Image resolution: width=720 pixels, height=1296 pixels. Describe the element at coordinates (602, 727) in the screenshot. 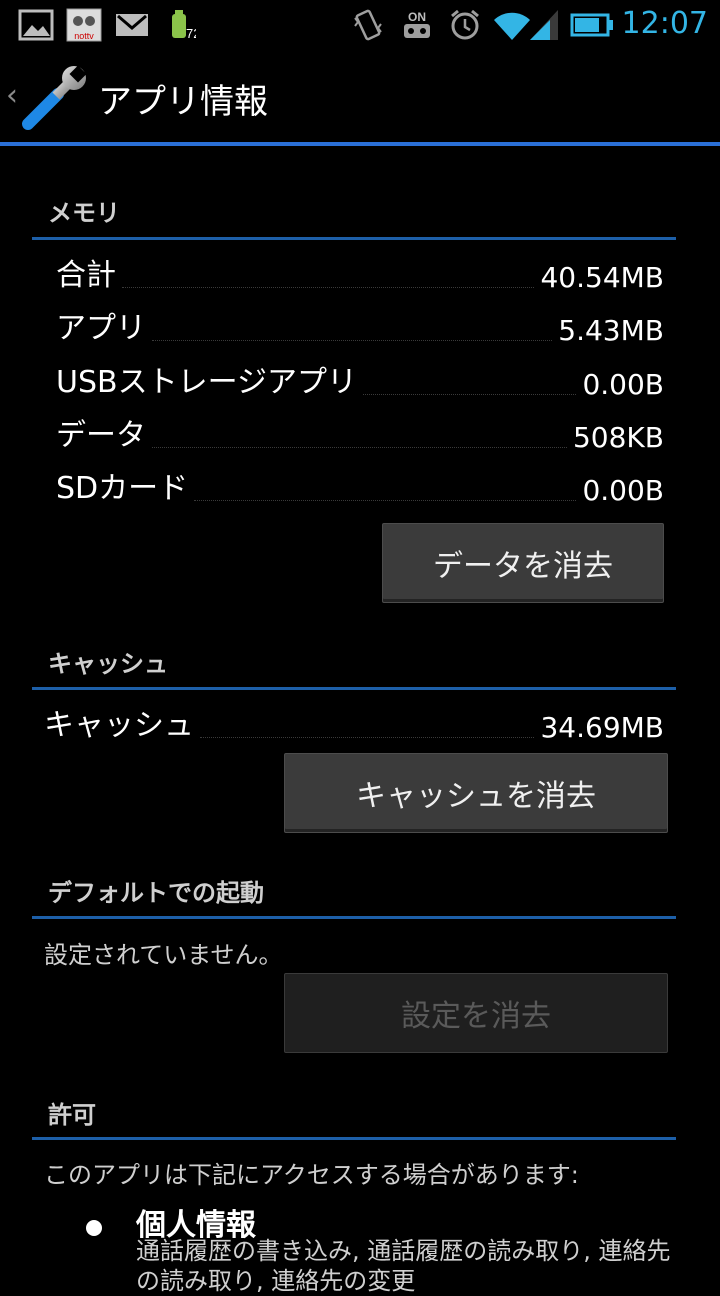

I see `cache-value: 34.69MB` at that location.